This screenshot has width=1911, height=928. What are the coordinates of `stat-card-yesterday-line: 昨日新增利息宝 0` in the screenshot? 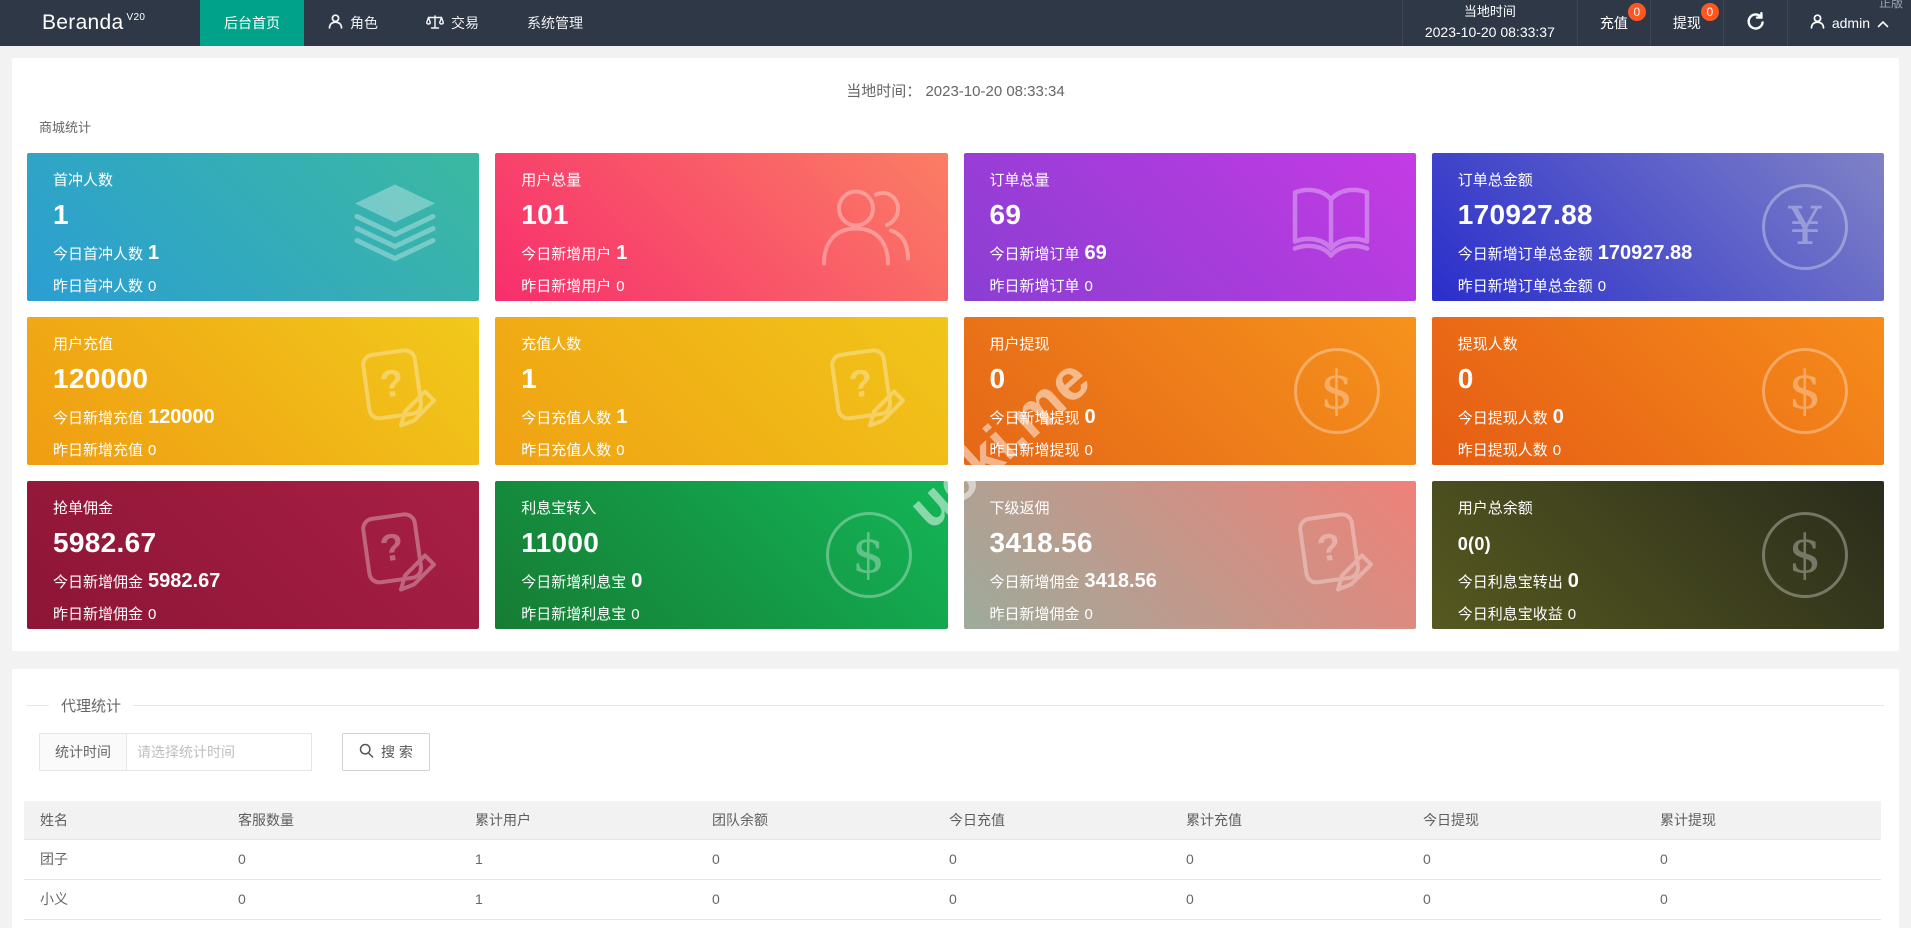 It's located at (580, 614).